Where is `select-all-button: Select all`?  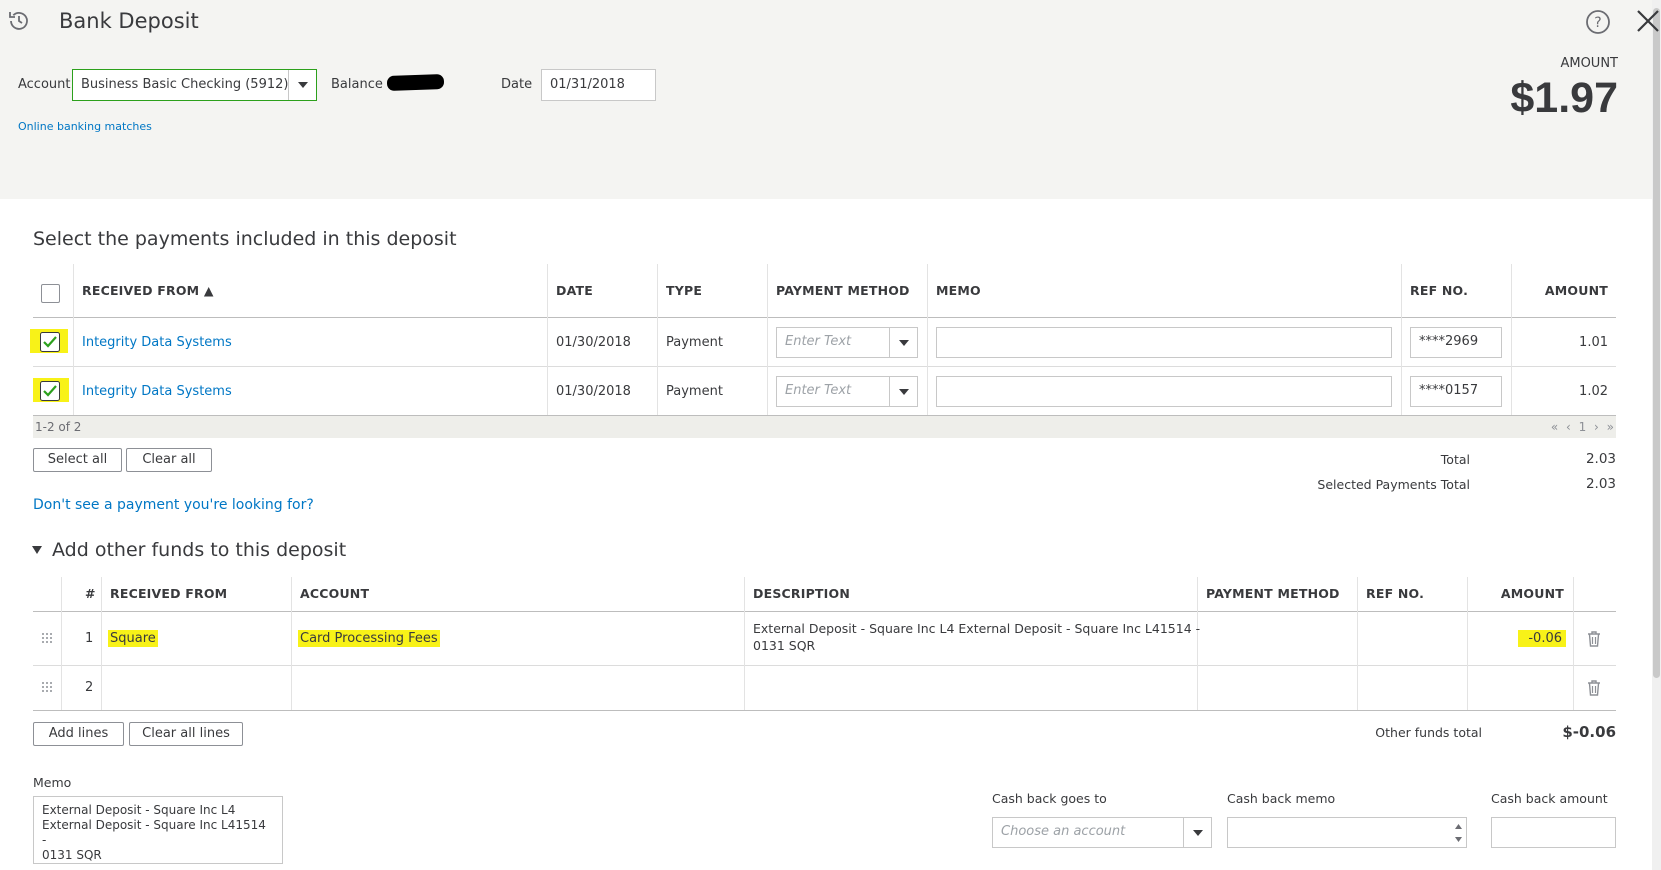 select-all-button: Select all is located at coordinates (77, 460).